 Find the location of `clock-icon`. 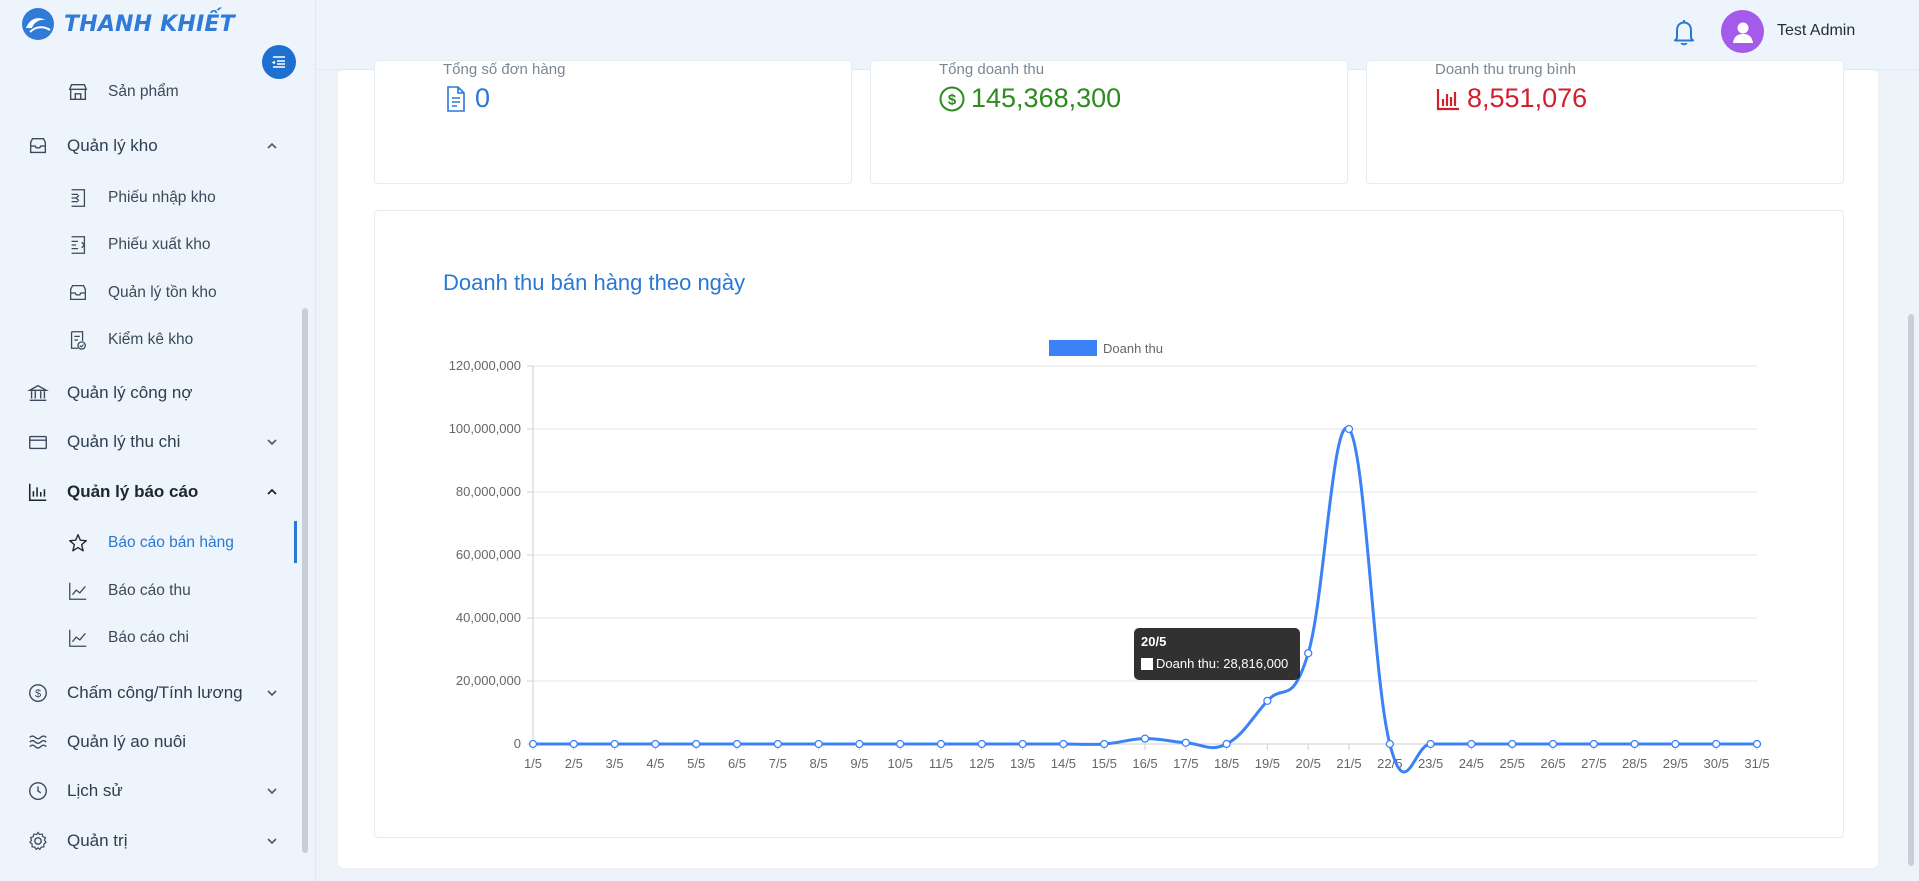

clock-icon is located at coordinates (38, 791).